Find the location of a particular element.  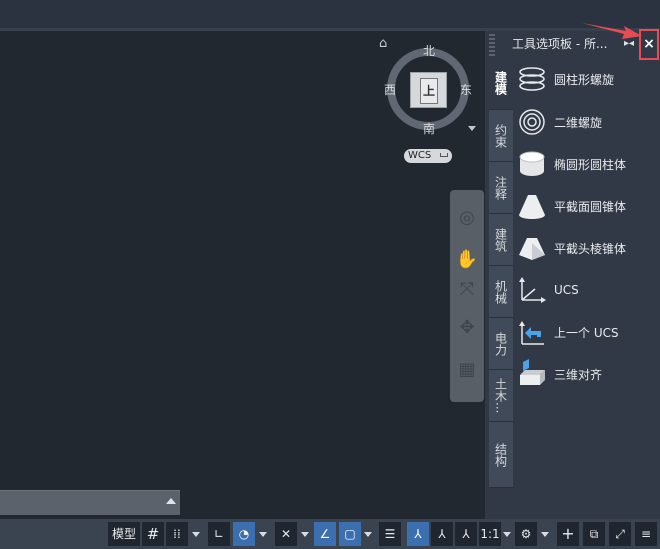

tab-annotation: 注释 is located at coordinates (501, 188).